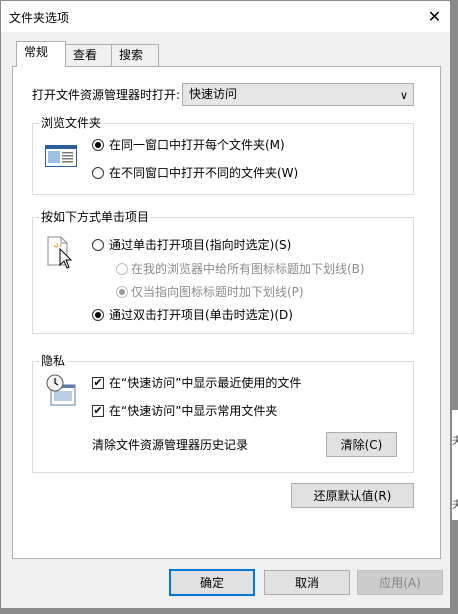 This screenshot has width=458, height=614. What do you see at coordinates (200, 245) in the screenshot?
I see `single-click-label: 通过单击打开项目(指向时选定)(S)` at bounding box center [200, 245].